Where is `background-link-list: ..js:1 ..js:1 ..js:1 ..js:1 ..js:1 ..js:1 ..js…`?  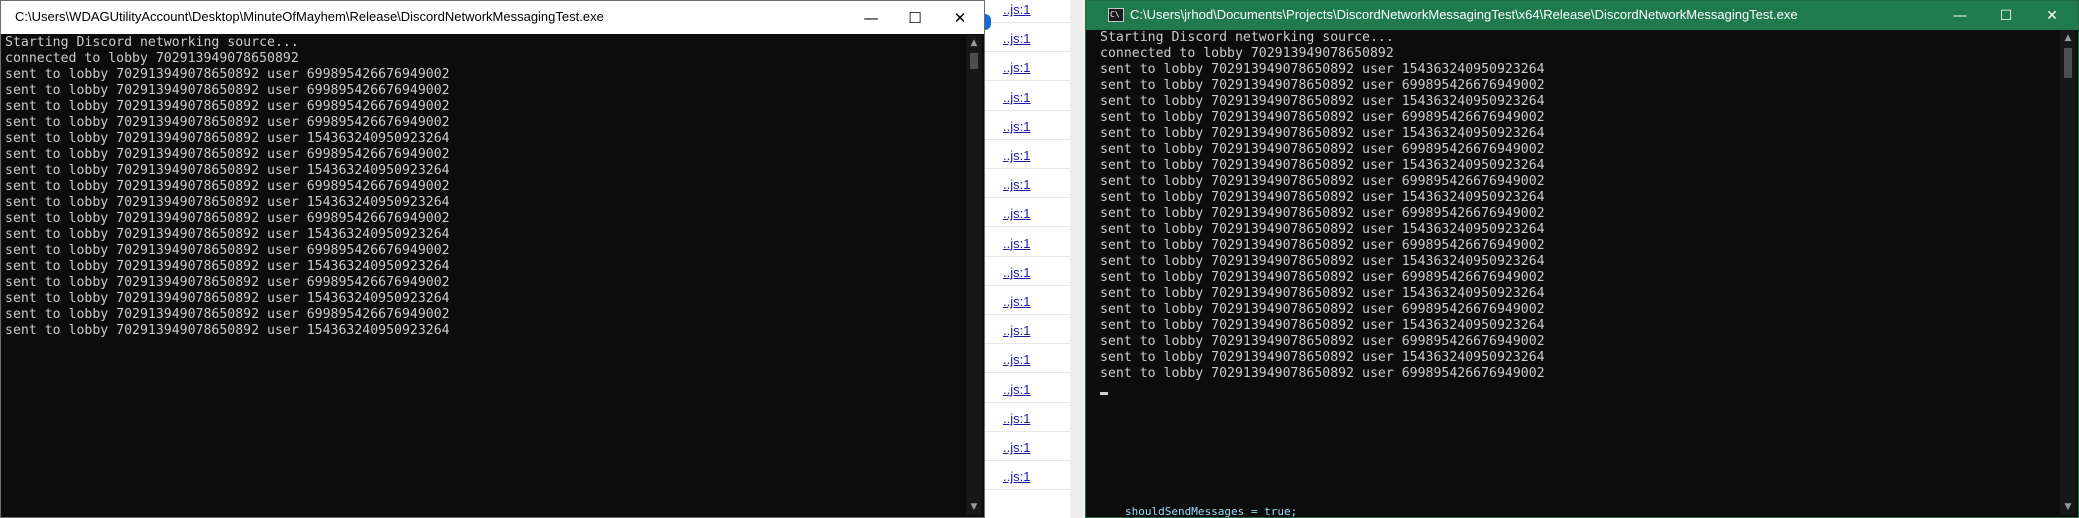 background-link-list: ..js:1 ..js:1 ..js:1 ..js:1 ..js:1 ..js:1 ..js… is located at coordinates (1027, 259).